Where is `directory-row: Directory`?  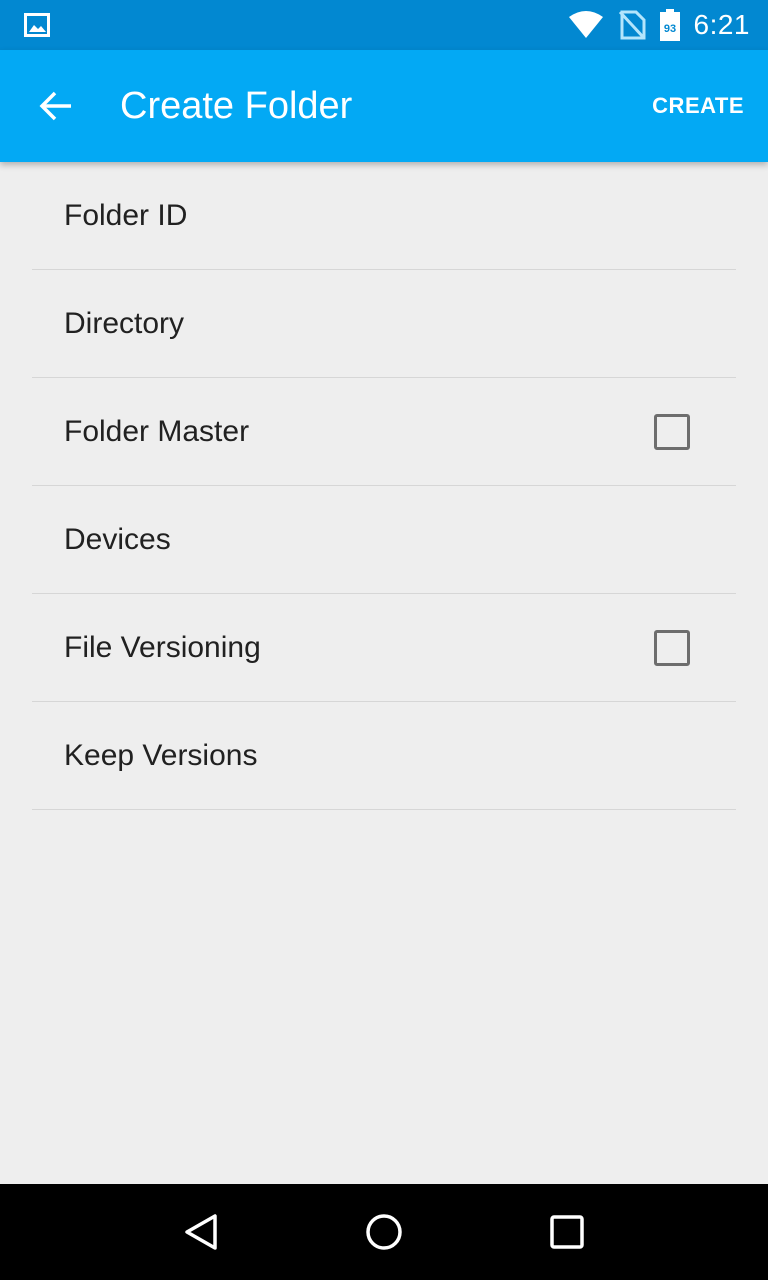 directory-row: Directory is located at coordinates (384, 324).